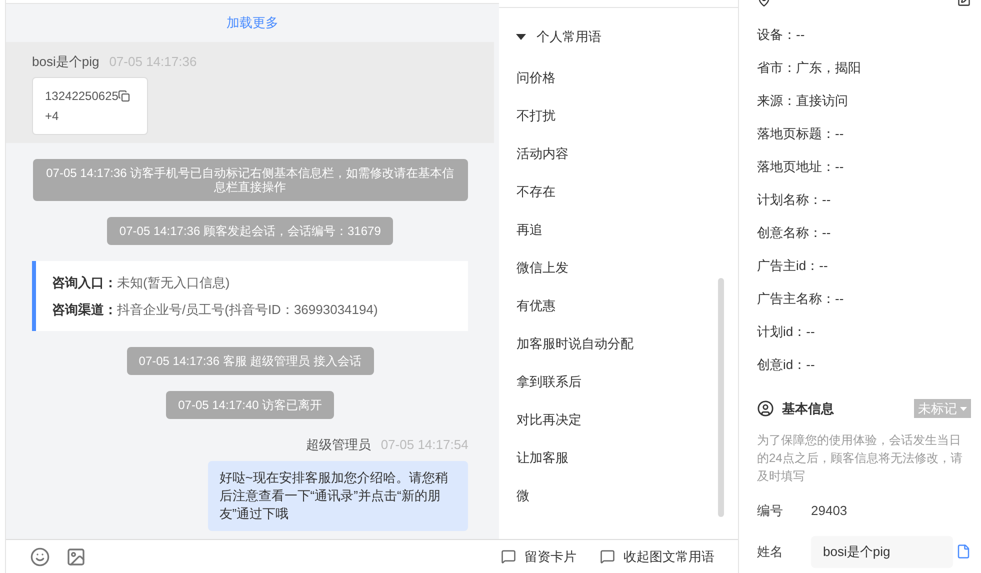 This screenshot has height=573, width=981. Describe the element at coordinates (800, 299) in the screenshot. I see `source-info-row-text: 广告主名称：--` at that location.